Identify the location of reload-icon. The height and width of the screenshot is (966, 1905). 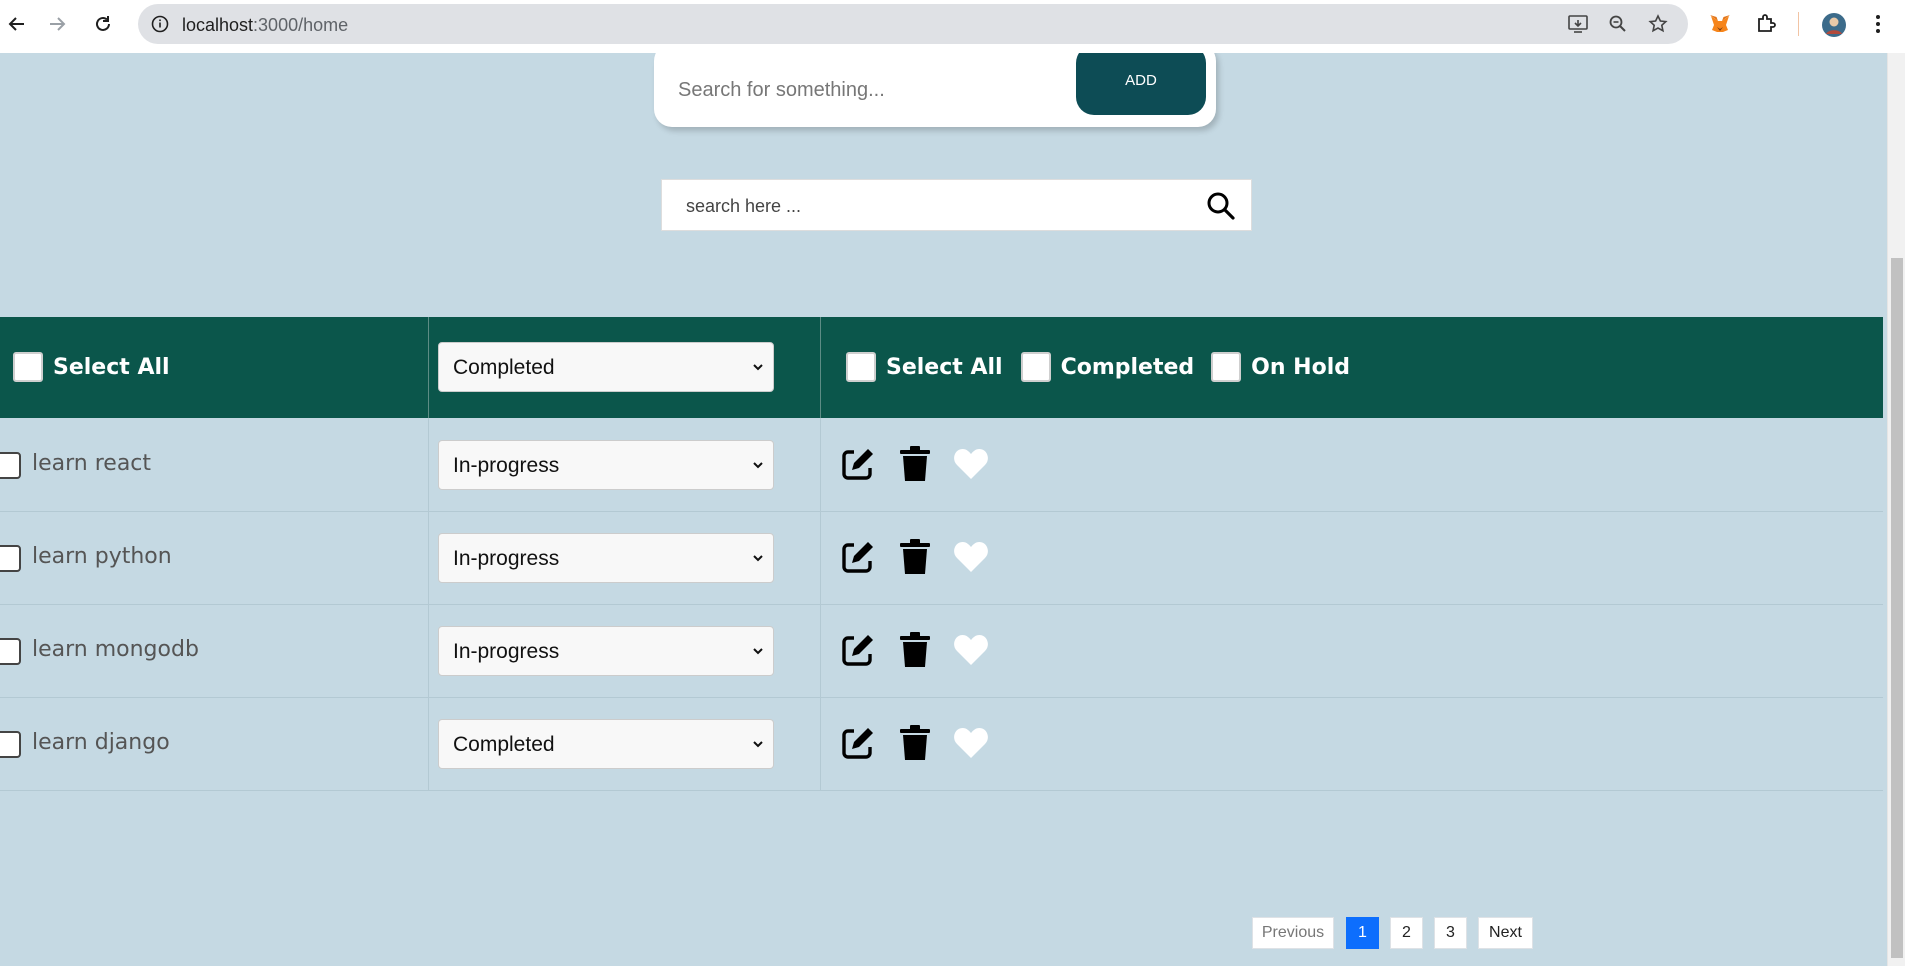
(103, 23).